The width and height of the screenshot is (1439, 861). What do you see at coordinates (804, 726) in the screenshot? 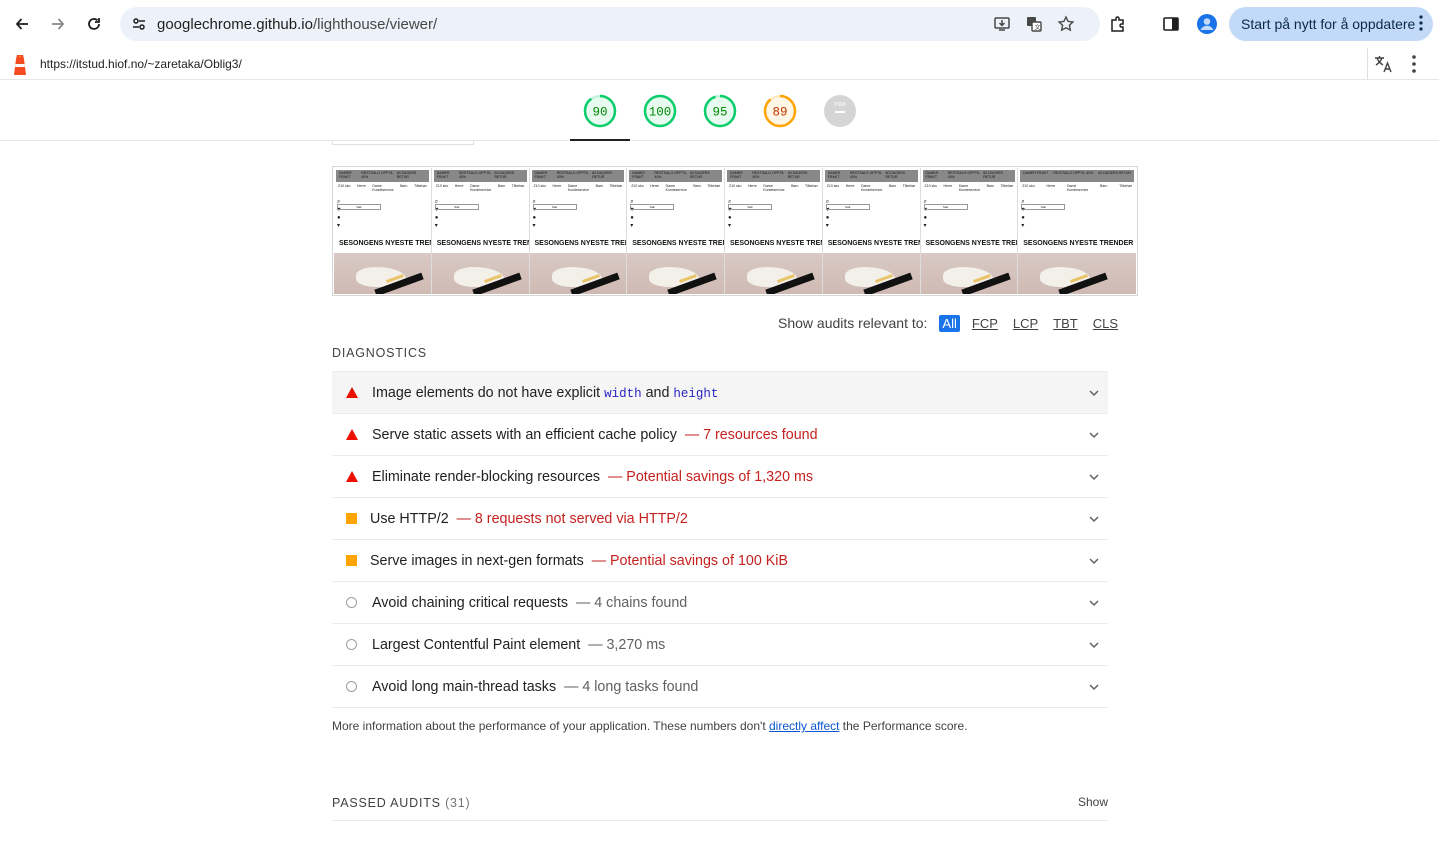
I see `directly-affect-link: directly affect` at bounding box center [804, 726].